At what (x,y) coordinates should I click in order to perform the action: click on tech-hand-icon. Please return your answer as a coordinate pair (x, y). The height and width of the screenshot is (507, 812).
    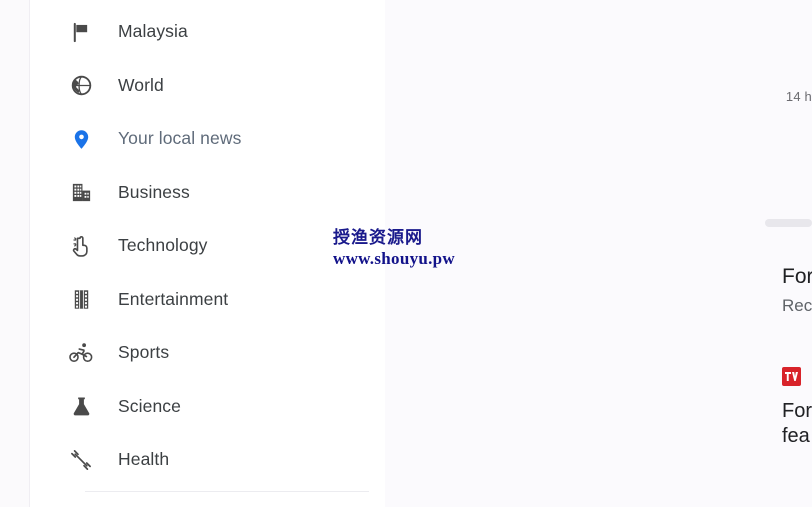
    Looking at the image, I should click on (81, 246).